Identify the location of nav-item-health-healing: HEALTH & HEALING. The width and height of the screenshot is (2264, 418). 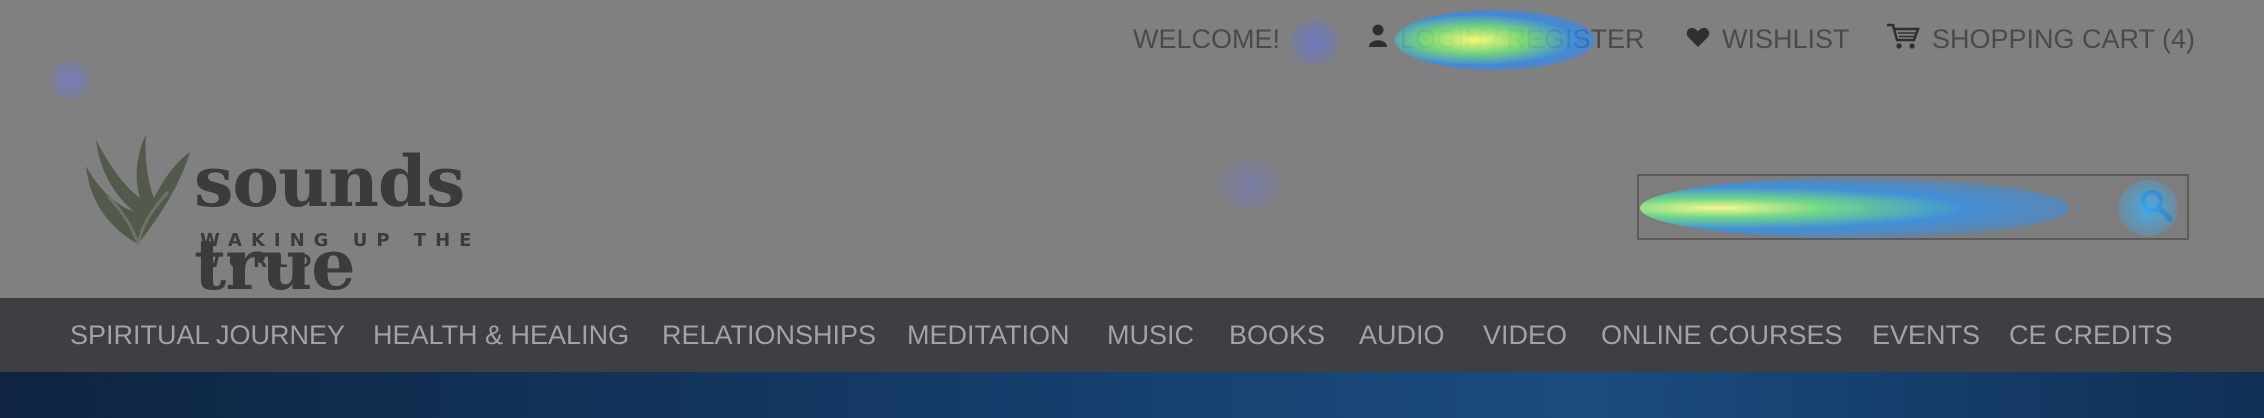
(501, 335).